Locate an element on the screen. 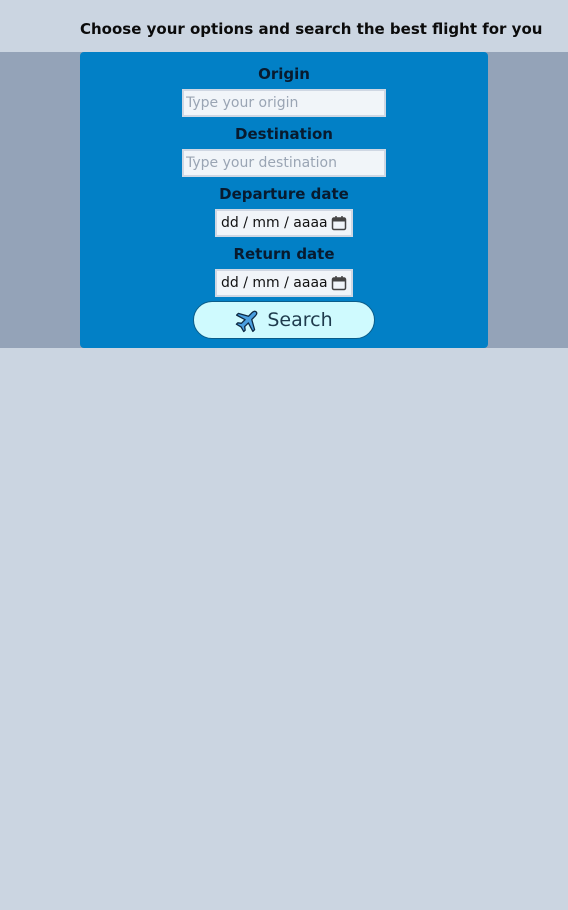 This screenshot has height=910, width=568. airplane-icon is located at coordinates (247, 321).